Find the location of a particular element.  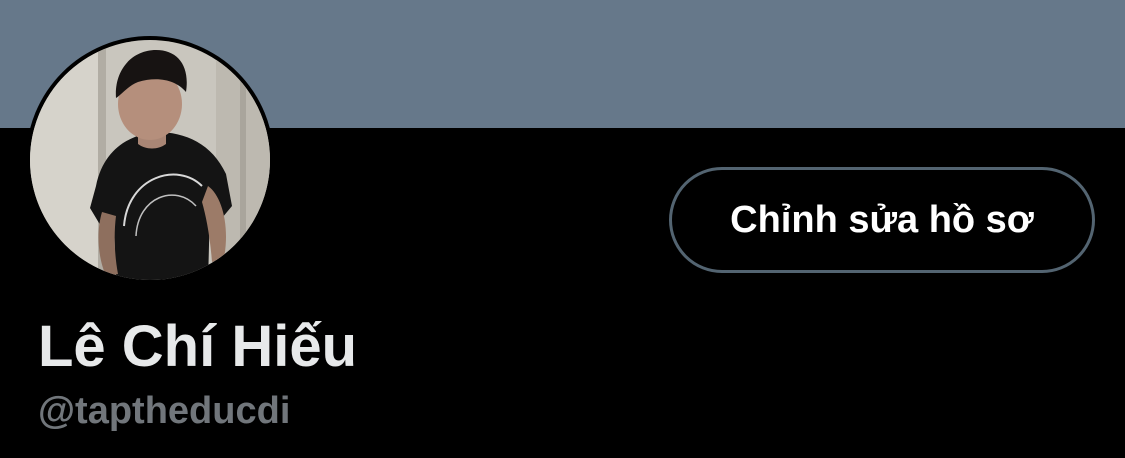

profile-display-name: Lê Chí Hiếu is located at coordinates (198, 346).